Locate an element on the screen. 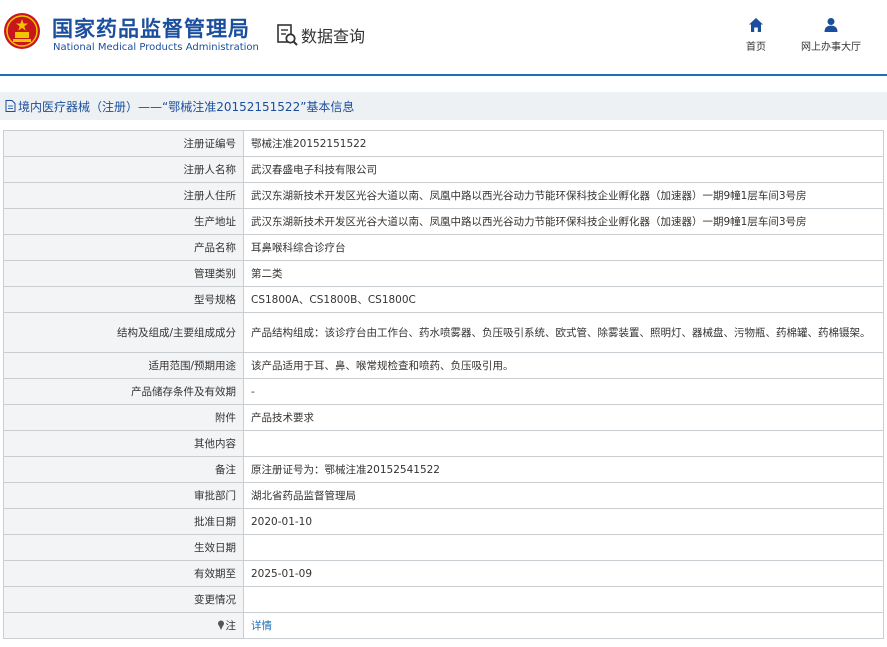  user-icon is located at coordinates (831, 25).